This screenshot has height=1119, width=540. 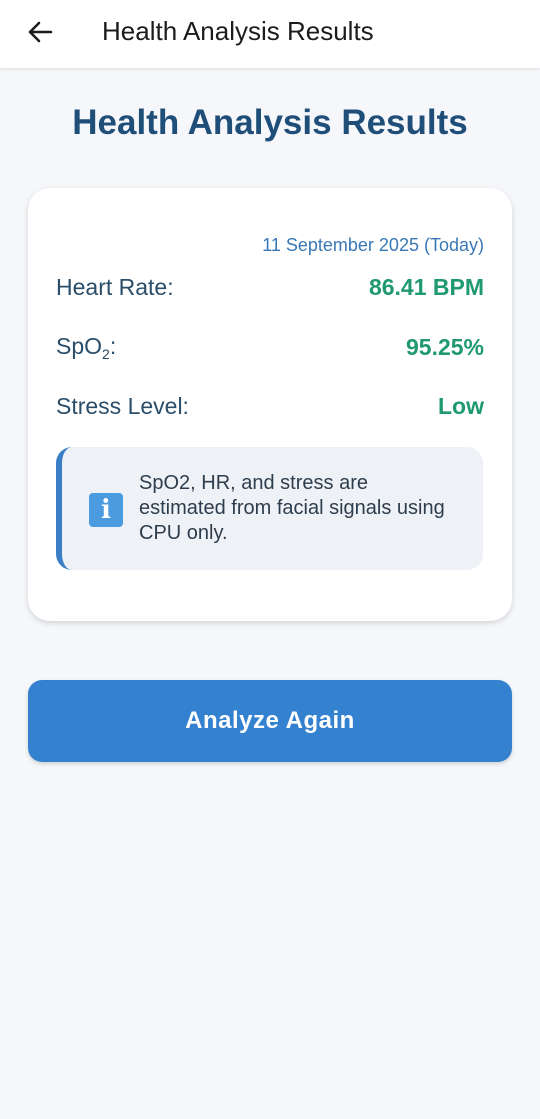 I want to click on spo2-label: SpO2:, so click(x=86, y=347).